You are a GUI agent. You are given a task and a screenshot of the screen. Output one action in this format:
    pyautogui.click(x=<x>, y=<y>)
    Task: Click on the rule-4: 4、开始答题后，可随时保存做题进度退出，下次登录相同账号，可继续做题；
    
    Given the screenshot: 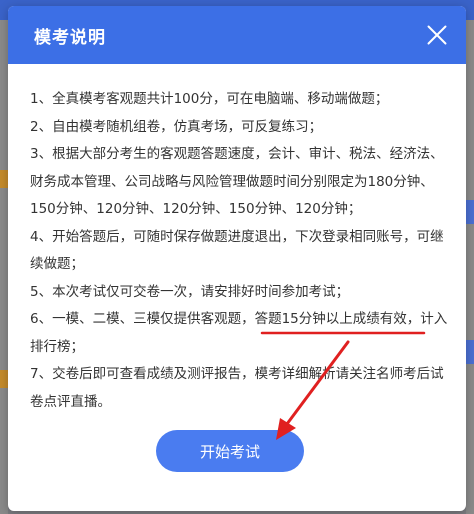 What is the action you would take?
    pyautogui.click(x=237, y=250)
    